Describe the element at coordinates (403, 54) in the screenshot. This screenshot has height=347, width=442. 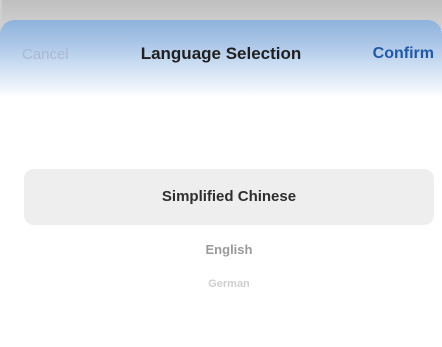
I see `confirm-button: Confirm` at that location.